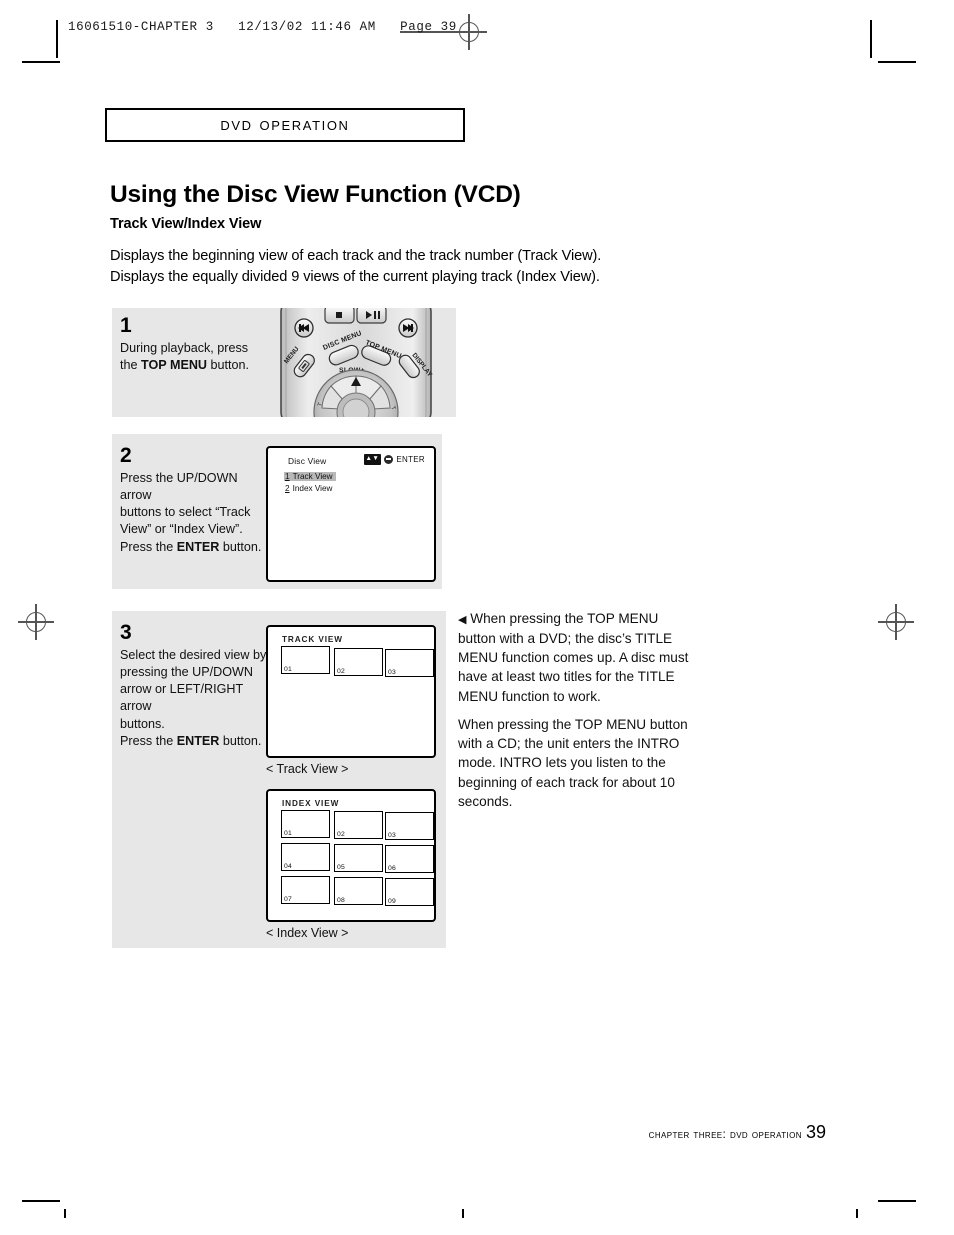  Describe the element at coordinates (198, 546) in the screenshot. I see `step-2-bold-enter: ENTER` at that location.